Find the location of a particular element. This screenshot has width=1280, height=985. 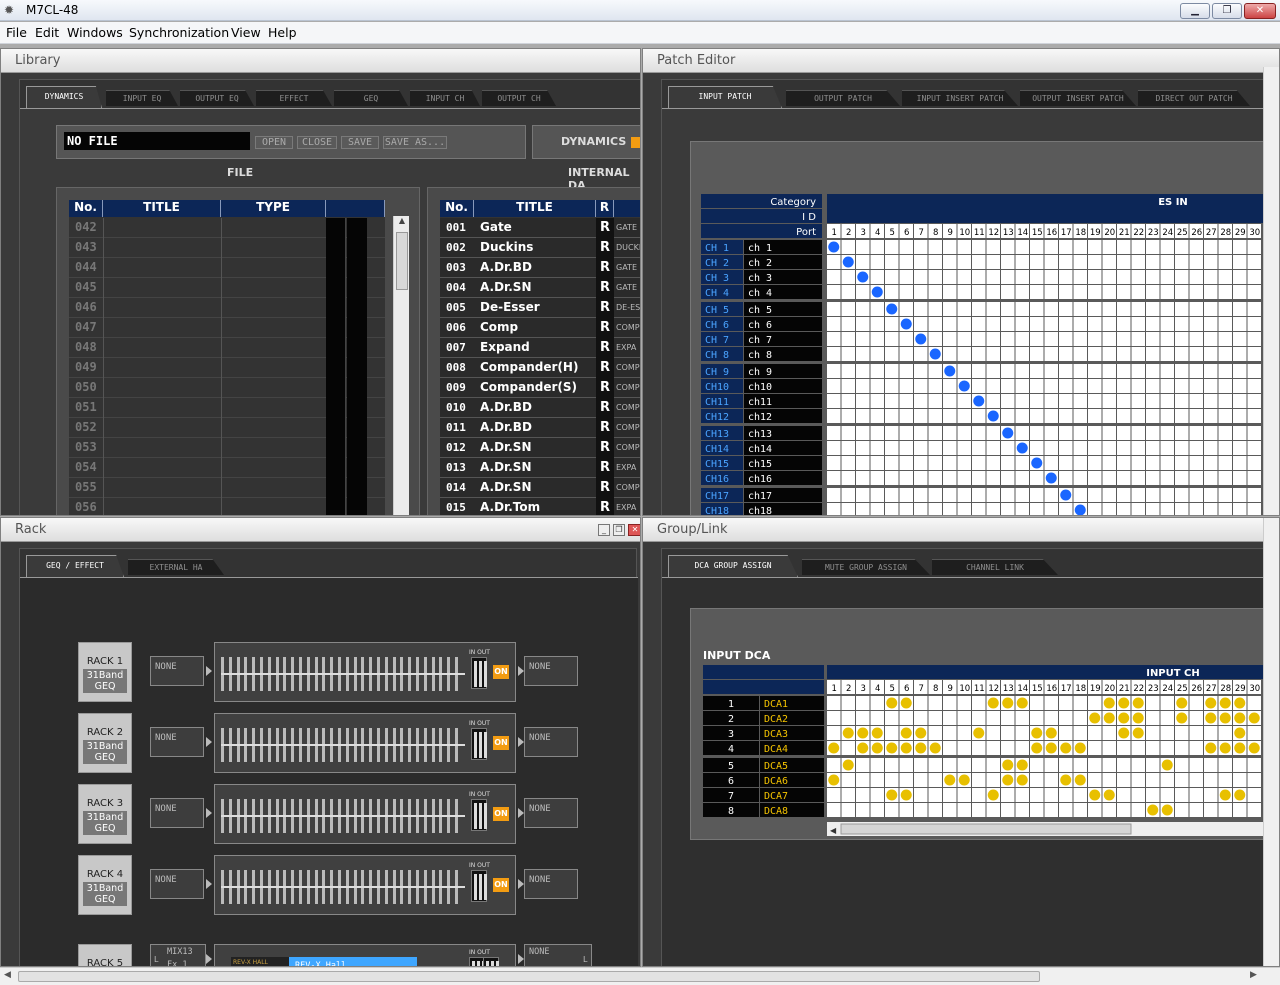

geq-display: IN OUT ON is located at coordinates (365, 743).